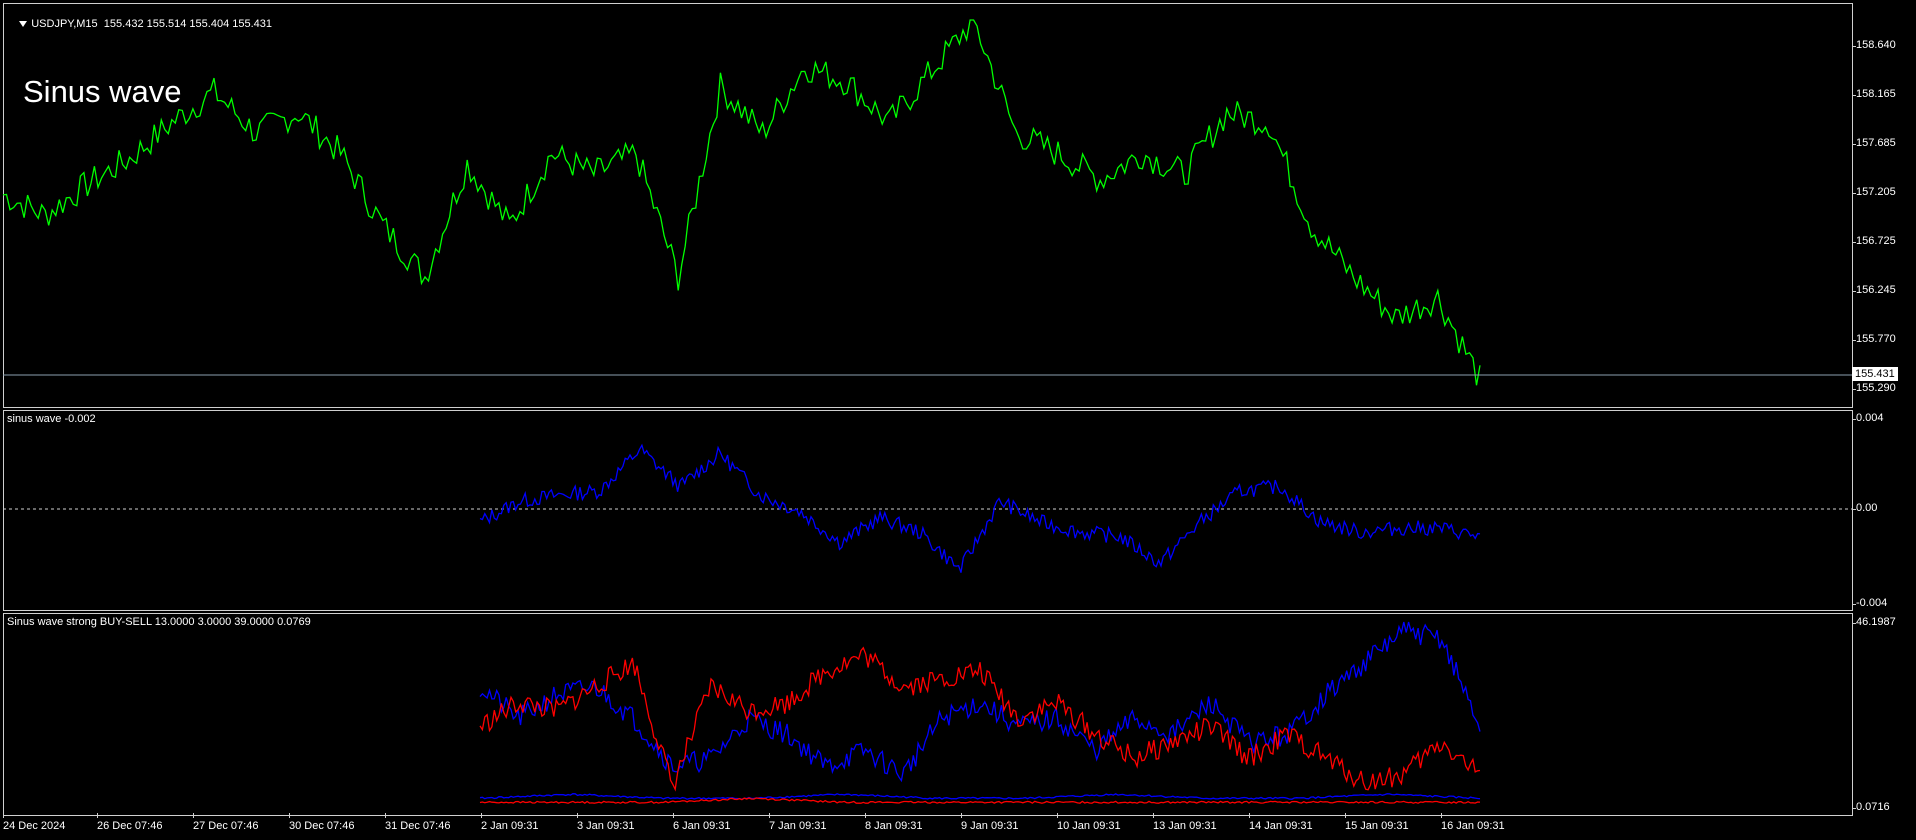 This screenshot has width=1916, height=840. Describe the element at coordinates (1869, 603) in the screenshot. I see `indicator1-tick: -0.004` at that location.